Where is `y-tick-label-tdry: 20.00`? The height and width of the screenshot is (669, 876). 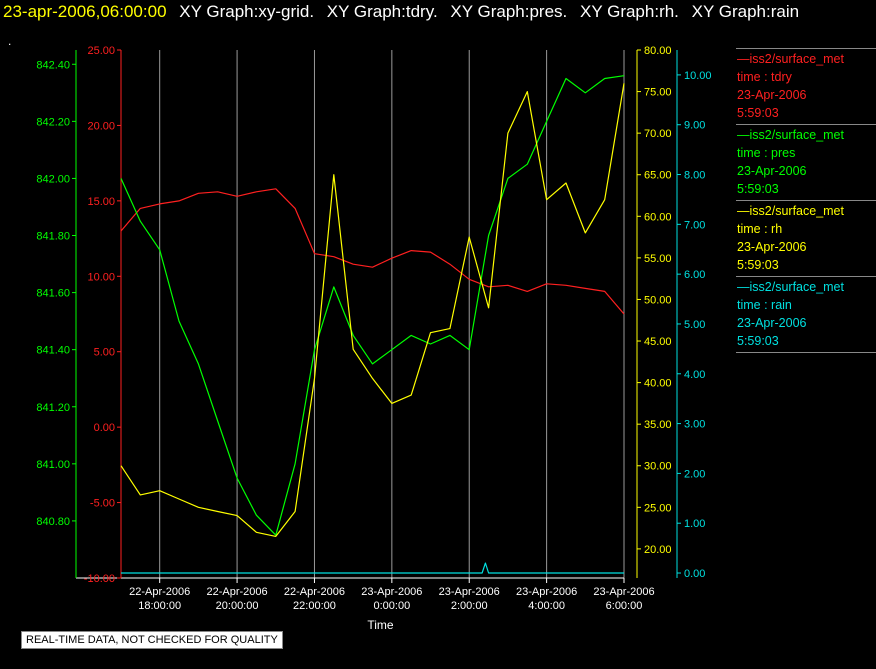
y-tick-label-tdry: 20.00 is located at coordinates (101, 126).